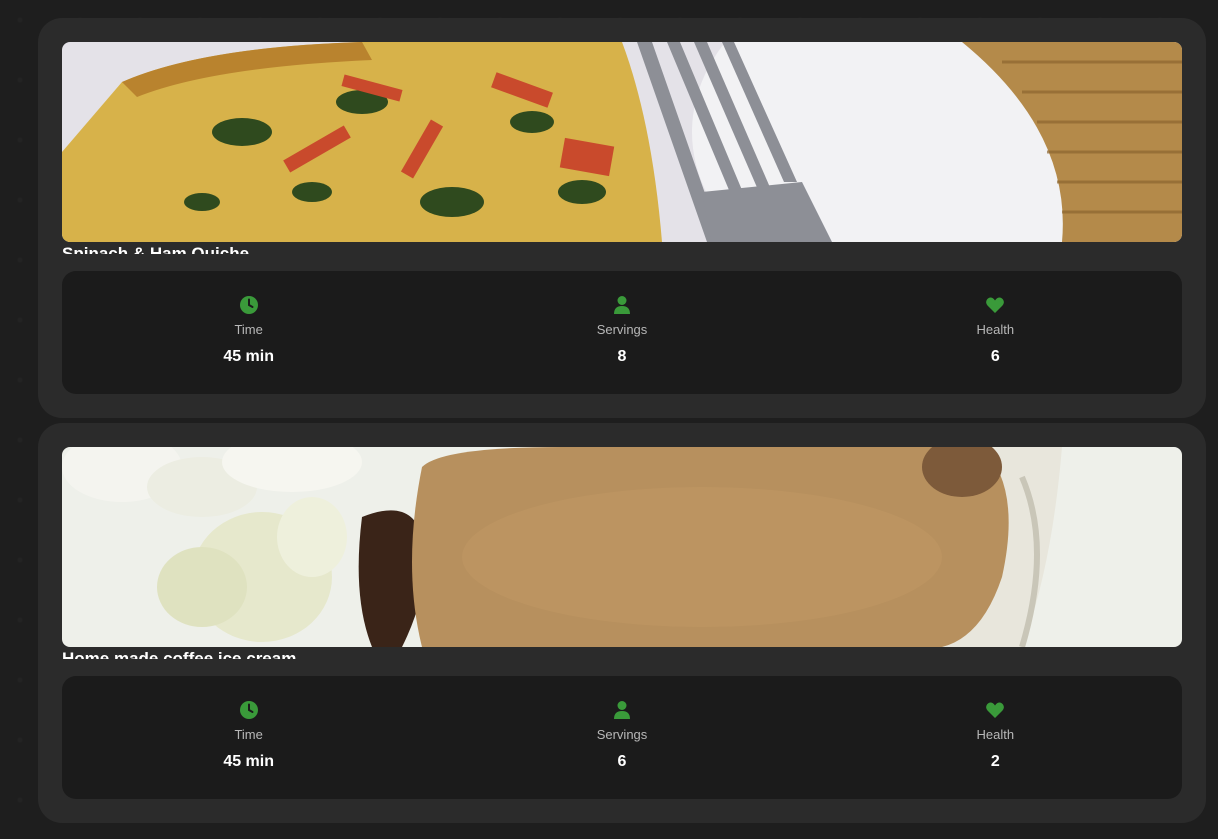 Image resolution: width=1218 pixels, height=839 pixels. I want to click on stat-servings: Servings 8, so click(621, 332).